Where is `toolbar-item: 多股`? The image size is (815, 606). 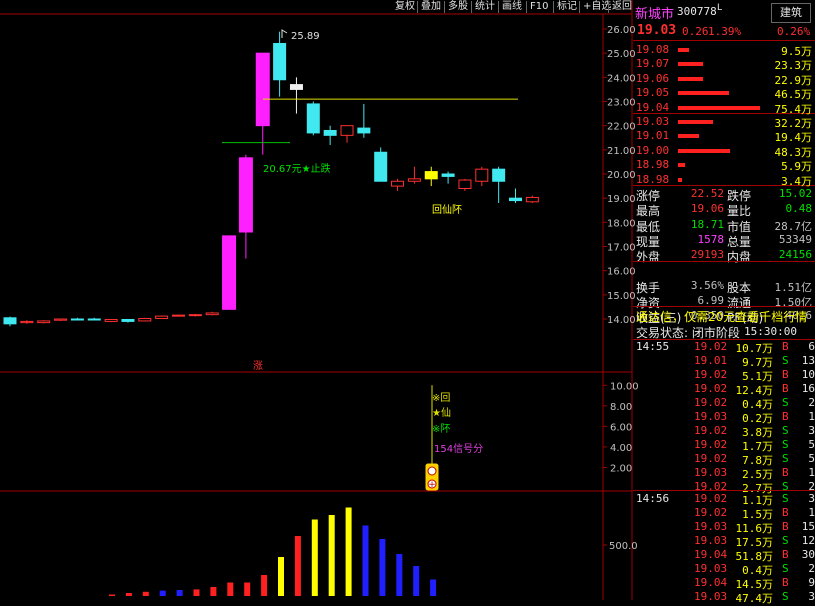
toolbar-item: 多股 is located at coordinates (458, 7).